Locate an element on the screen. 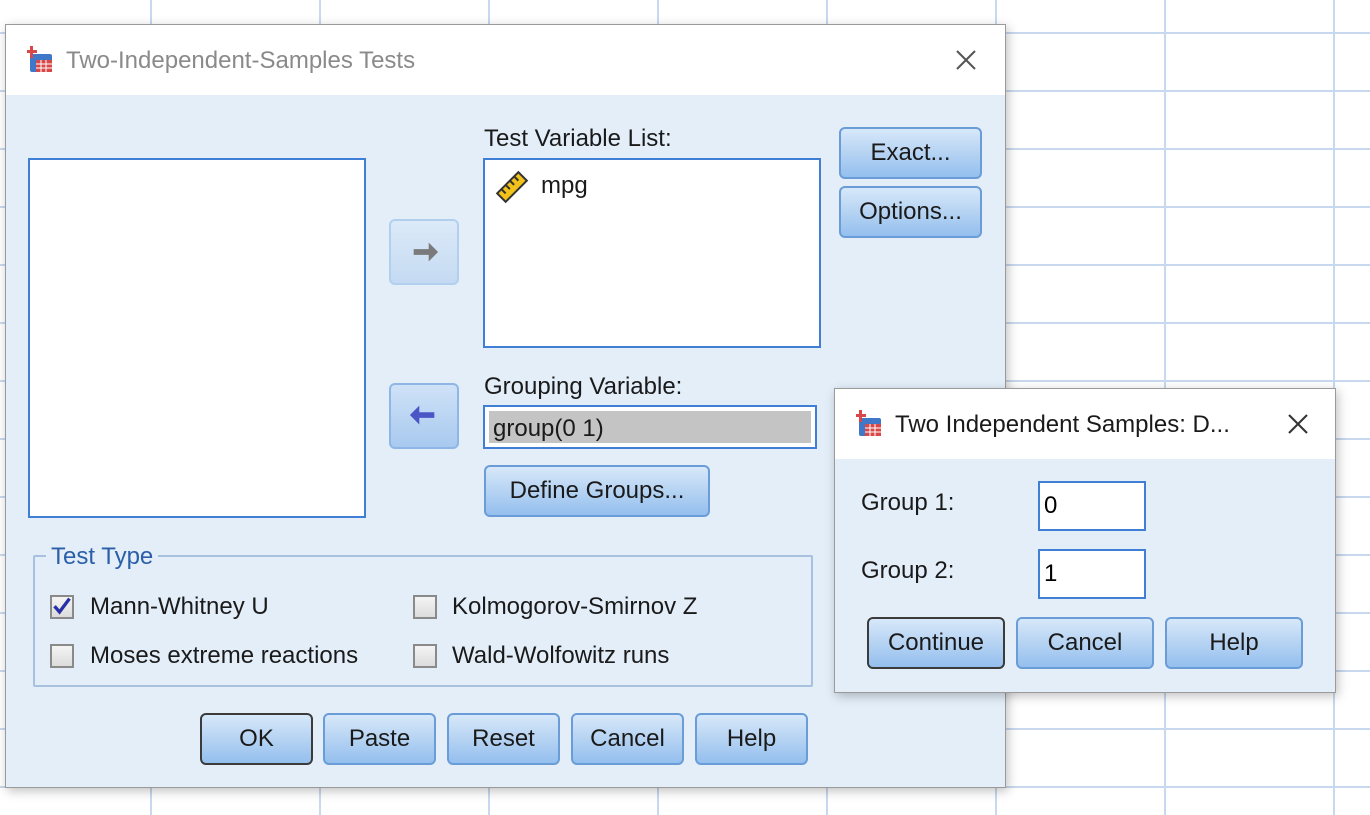 This screenshot has height=815, width=1370. kolmogorov-smirnov-checkbox is located at coordinates (425, 607).